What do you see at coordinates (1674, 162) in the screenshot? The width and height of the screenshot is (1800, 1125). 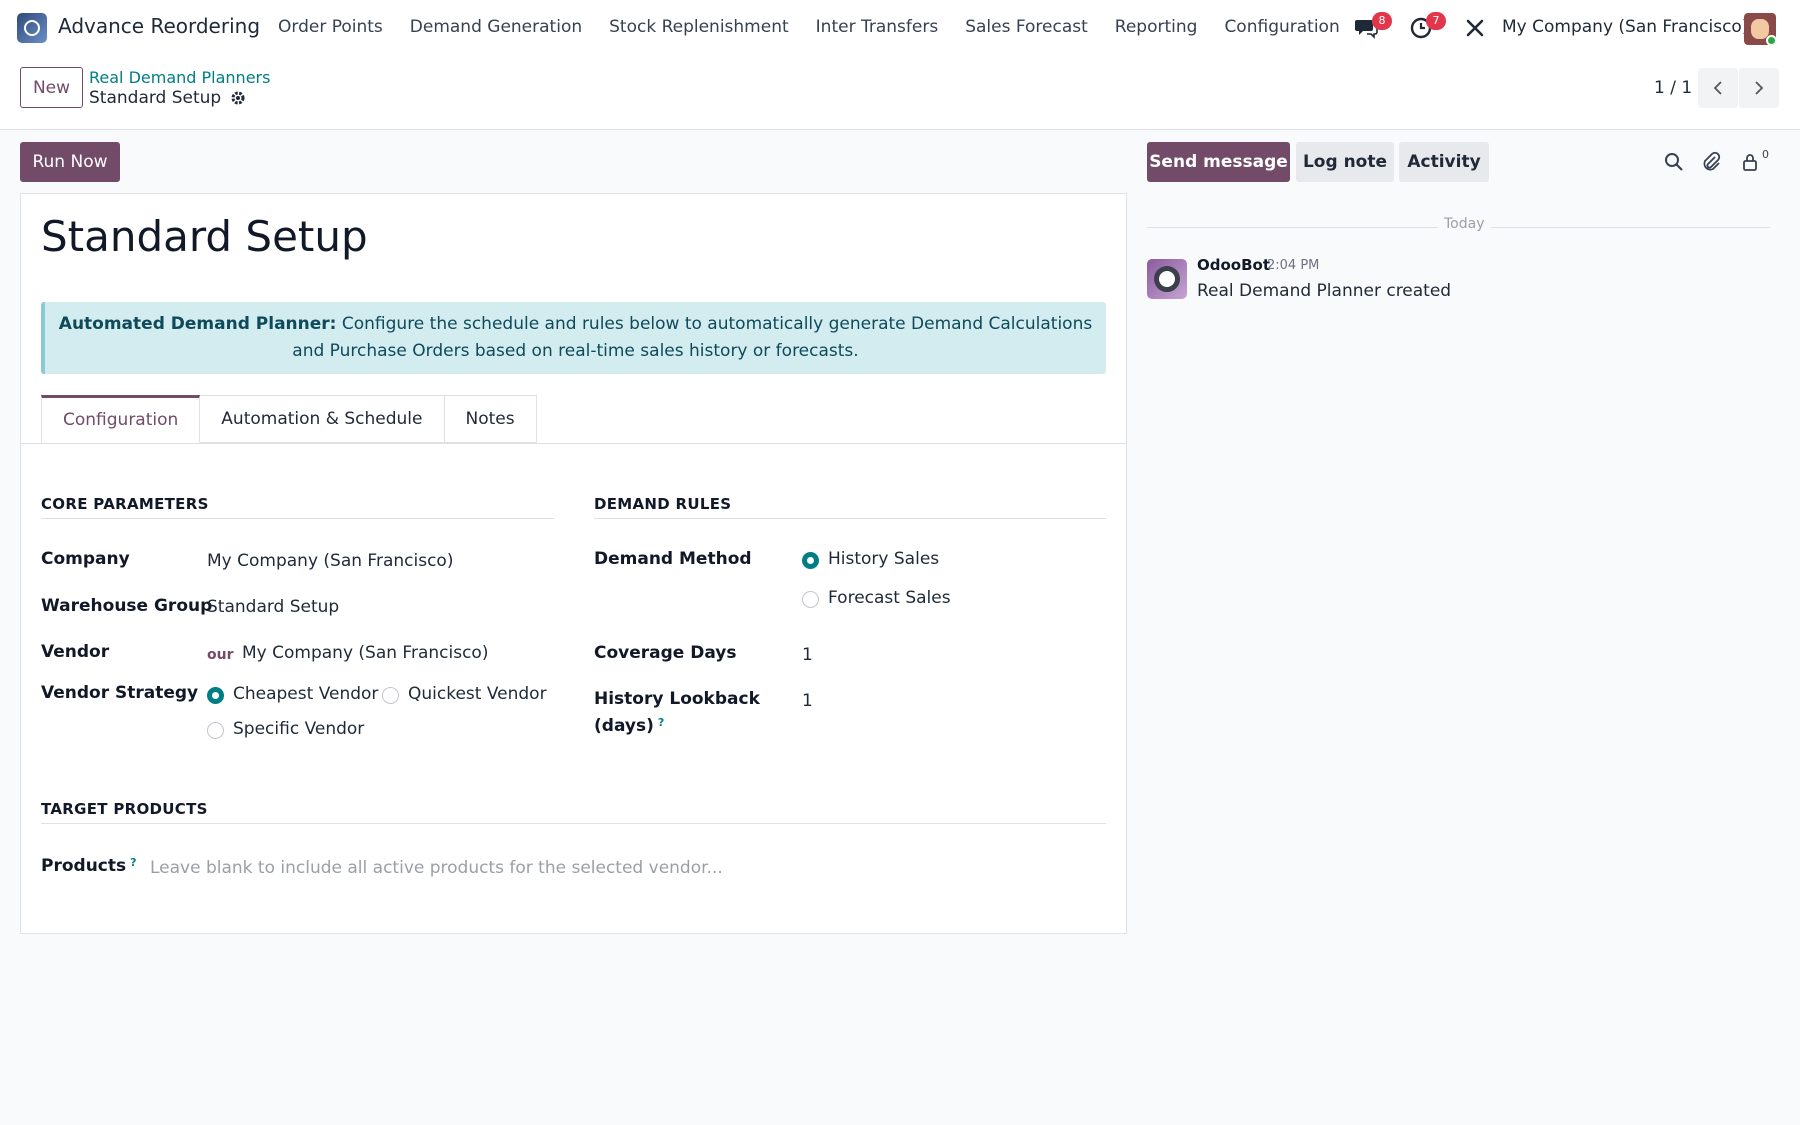 I see `search-icon` at bounding box center [1674, 162].